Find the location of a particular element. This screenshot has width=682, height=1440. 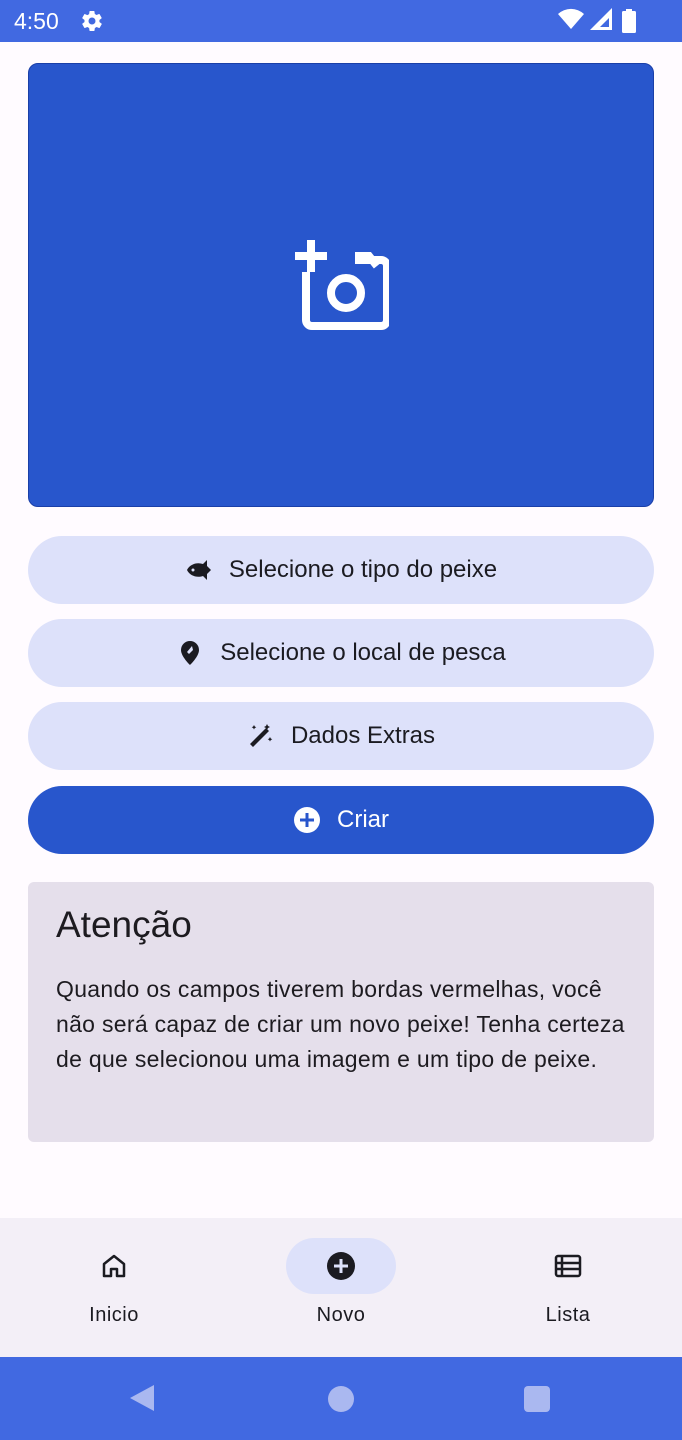

extra-data-button: Dados Extras is located at coordinates (341, 736).